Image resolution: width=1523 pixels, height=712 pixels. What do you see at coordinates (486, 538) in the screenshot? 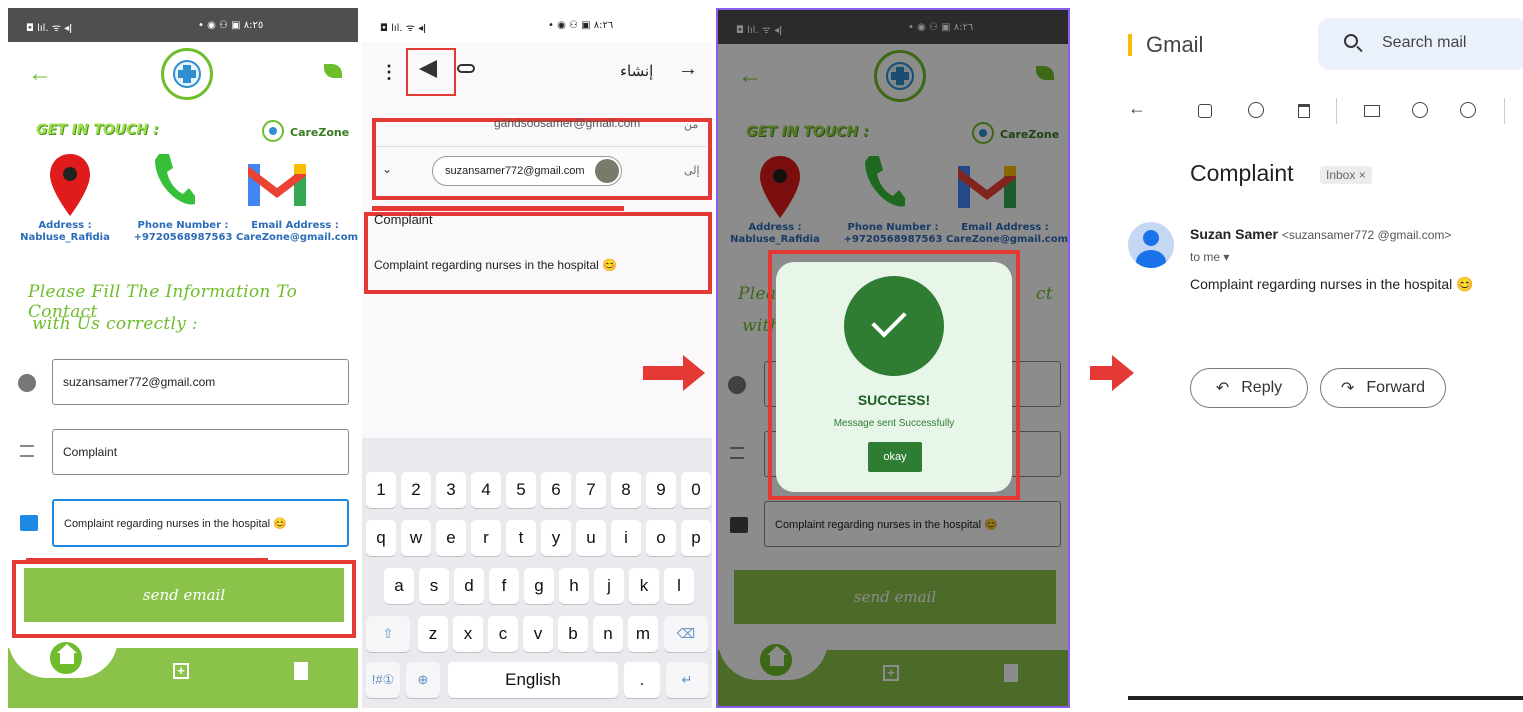
I see `key-r: r` at bounding box center [486, 538].